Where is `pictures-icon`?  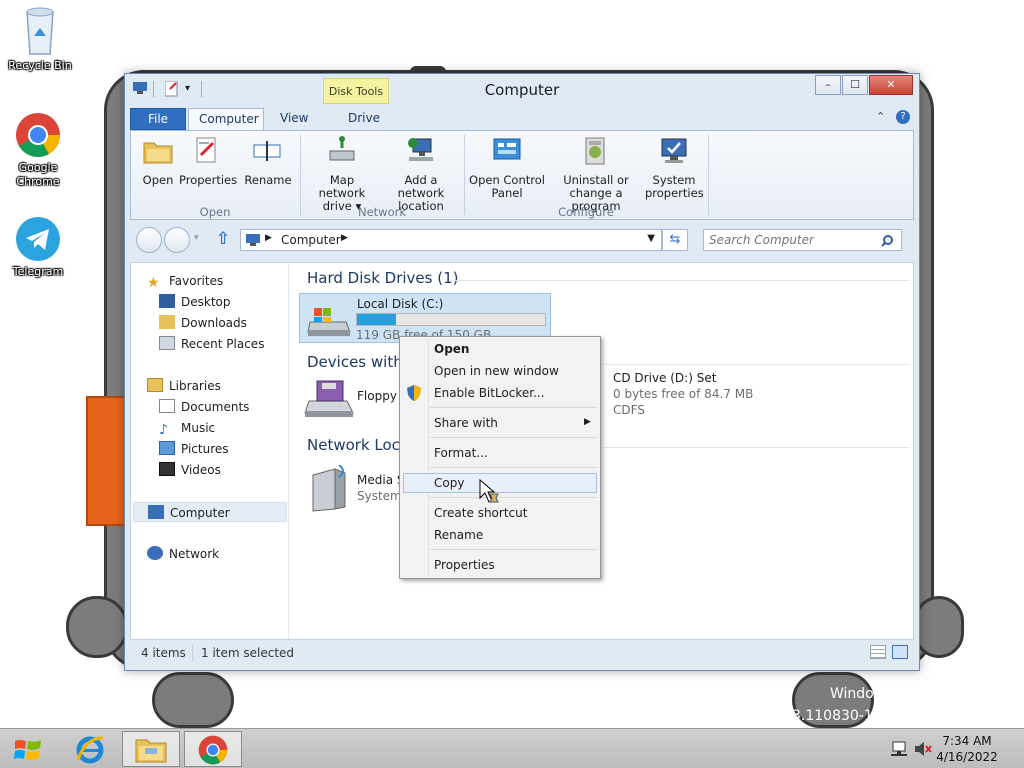 pictures-icon is located at coordinates (167, 448).